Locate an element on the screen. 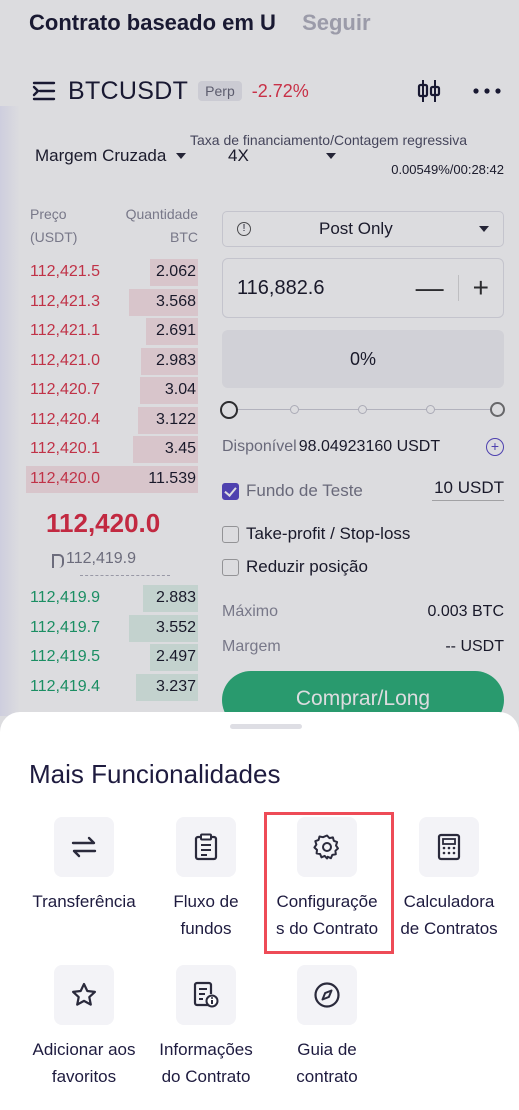 The width and height of the screenshot is (519, 1110). feature-transfer: Transferência is located at coordinates (84, 866).